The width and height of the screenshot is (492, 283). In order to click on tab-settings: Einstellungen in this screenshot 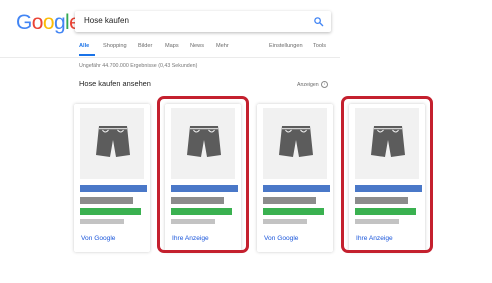, I will do `click(286, 46)`.